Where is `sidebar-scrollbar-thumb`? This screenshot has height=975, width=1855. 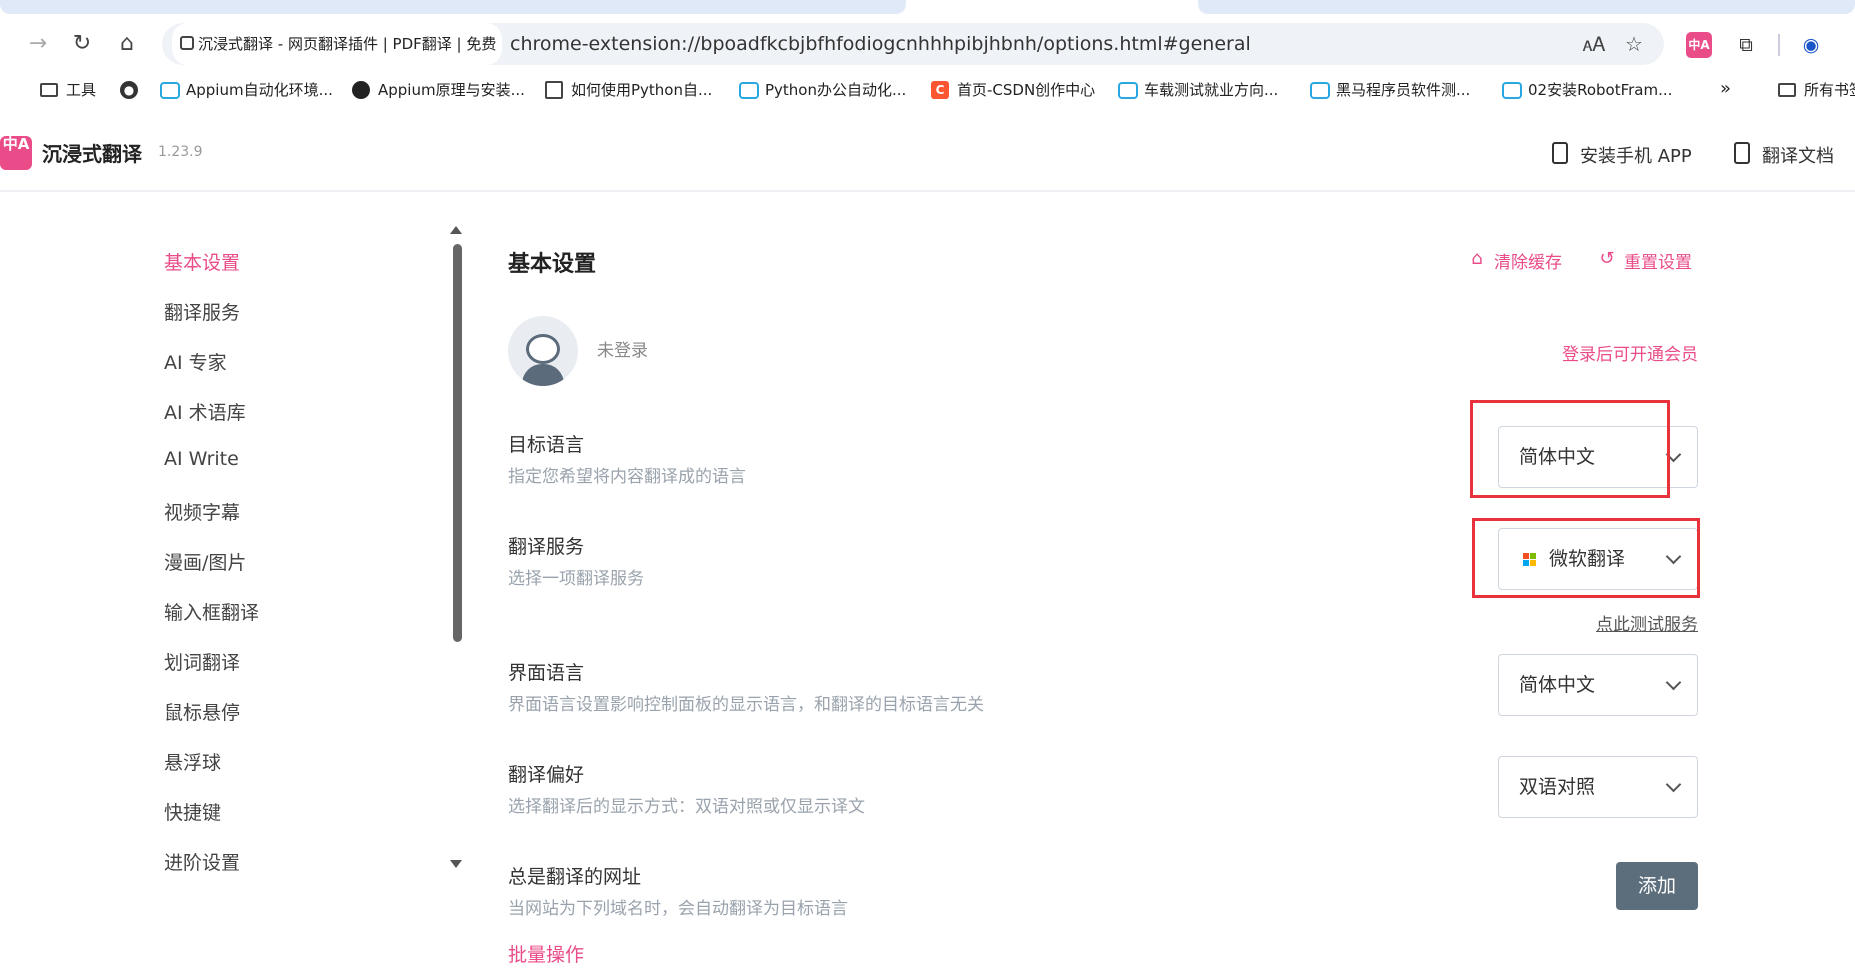 sidebar-scrollbar-thumb is located at coordinates (457, 443).